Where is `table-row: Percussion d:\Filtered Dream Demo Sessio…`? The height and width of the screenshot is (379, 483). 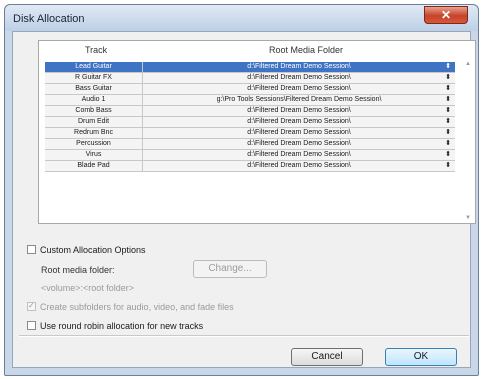 table-row: Percussion d:\Filtered Dream Demo Sessio… is located at coordinates (250, 144).